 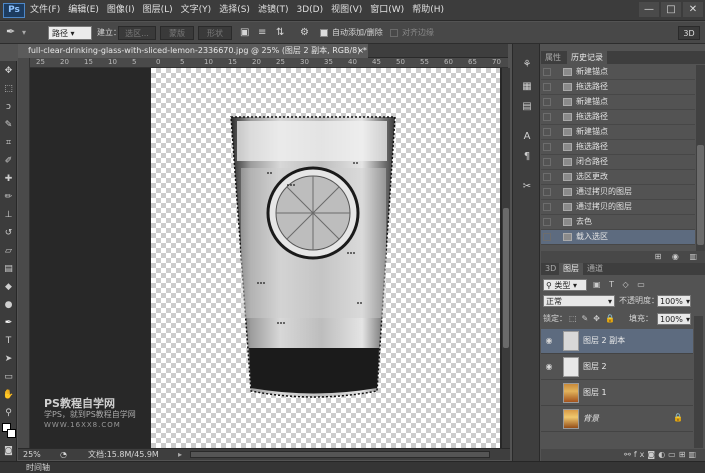 I want to click on history-state: 通过拷贝的图层, so click(x=618, y=207).